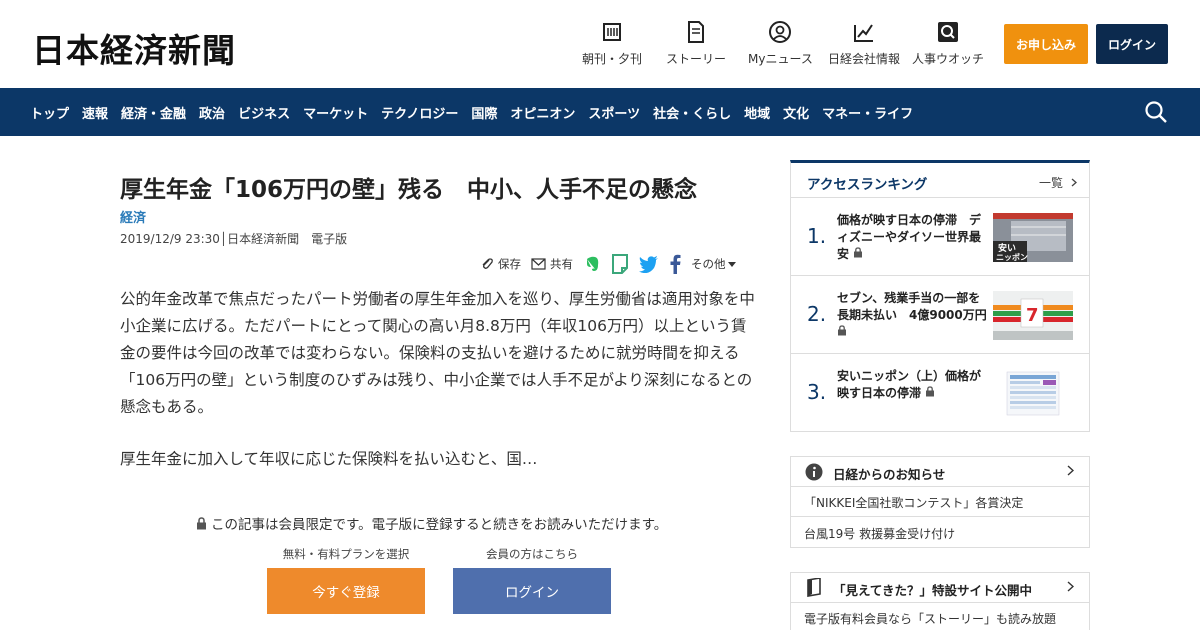 The image size is (1200, 630). What do you see at coordinates (930, 618) in the screenshot?
I see `story-text: 電子版有料会員なら「ストーリー」も読み放題` at bounding box center [930, 618].